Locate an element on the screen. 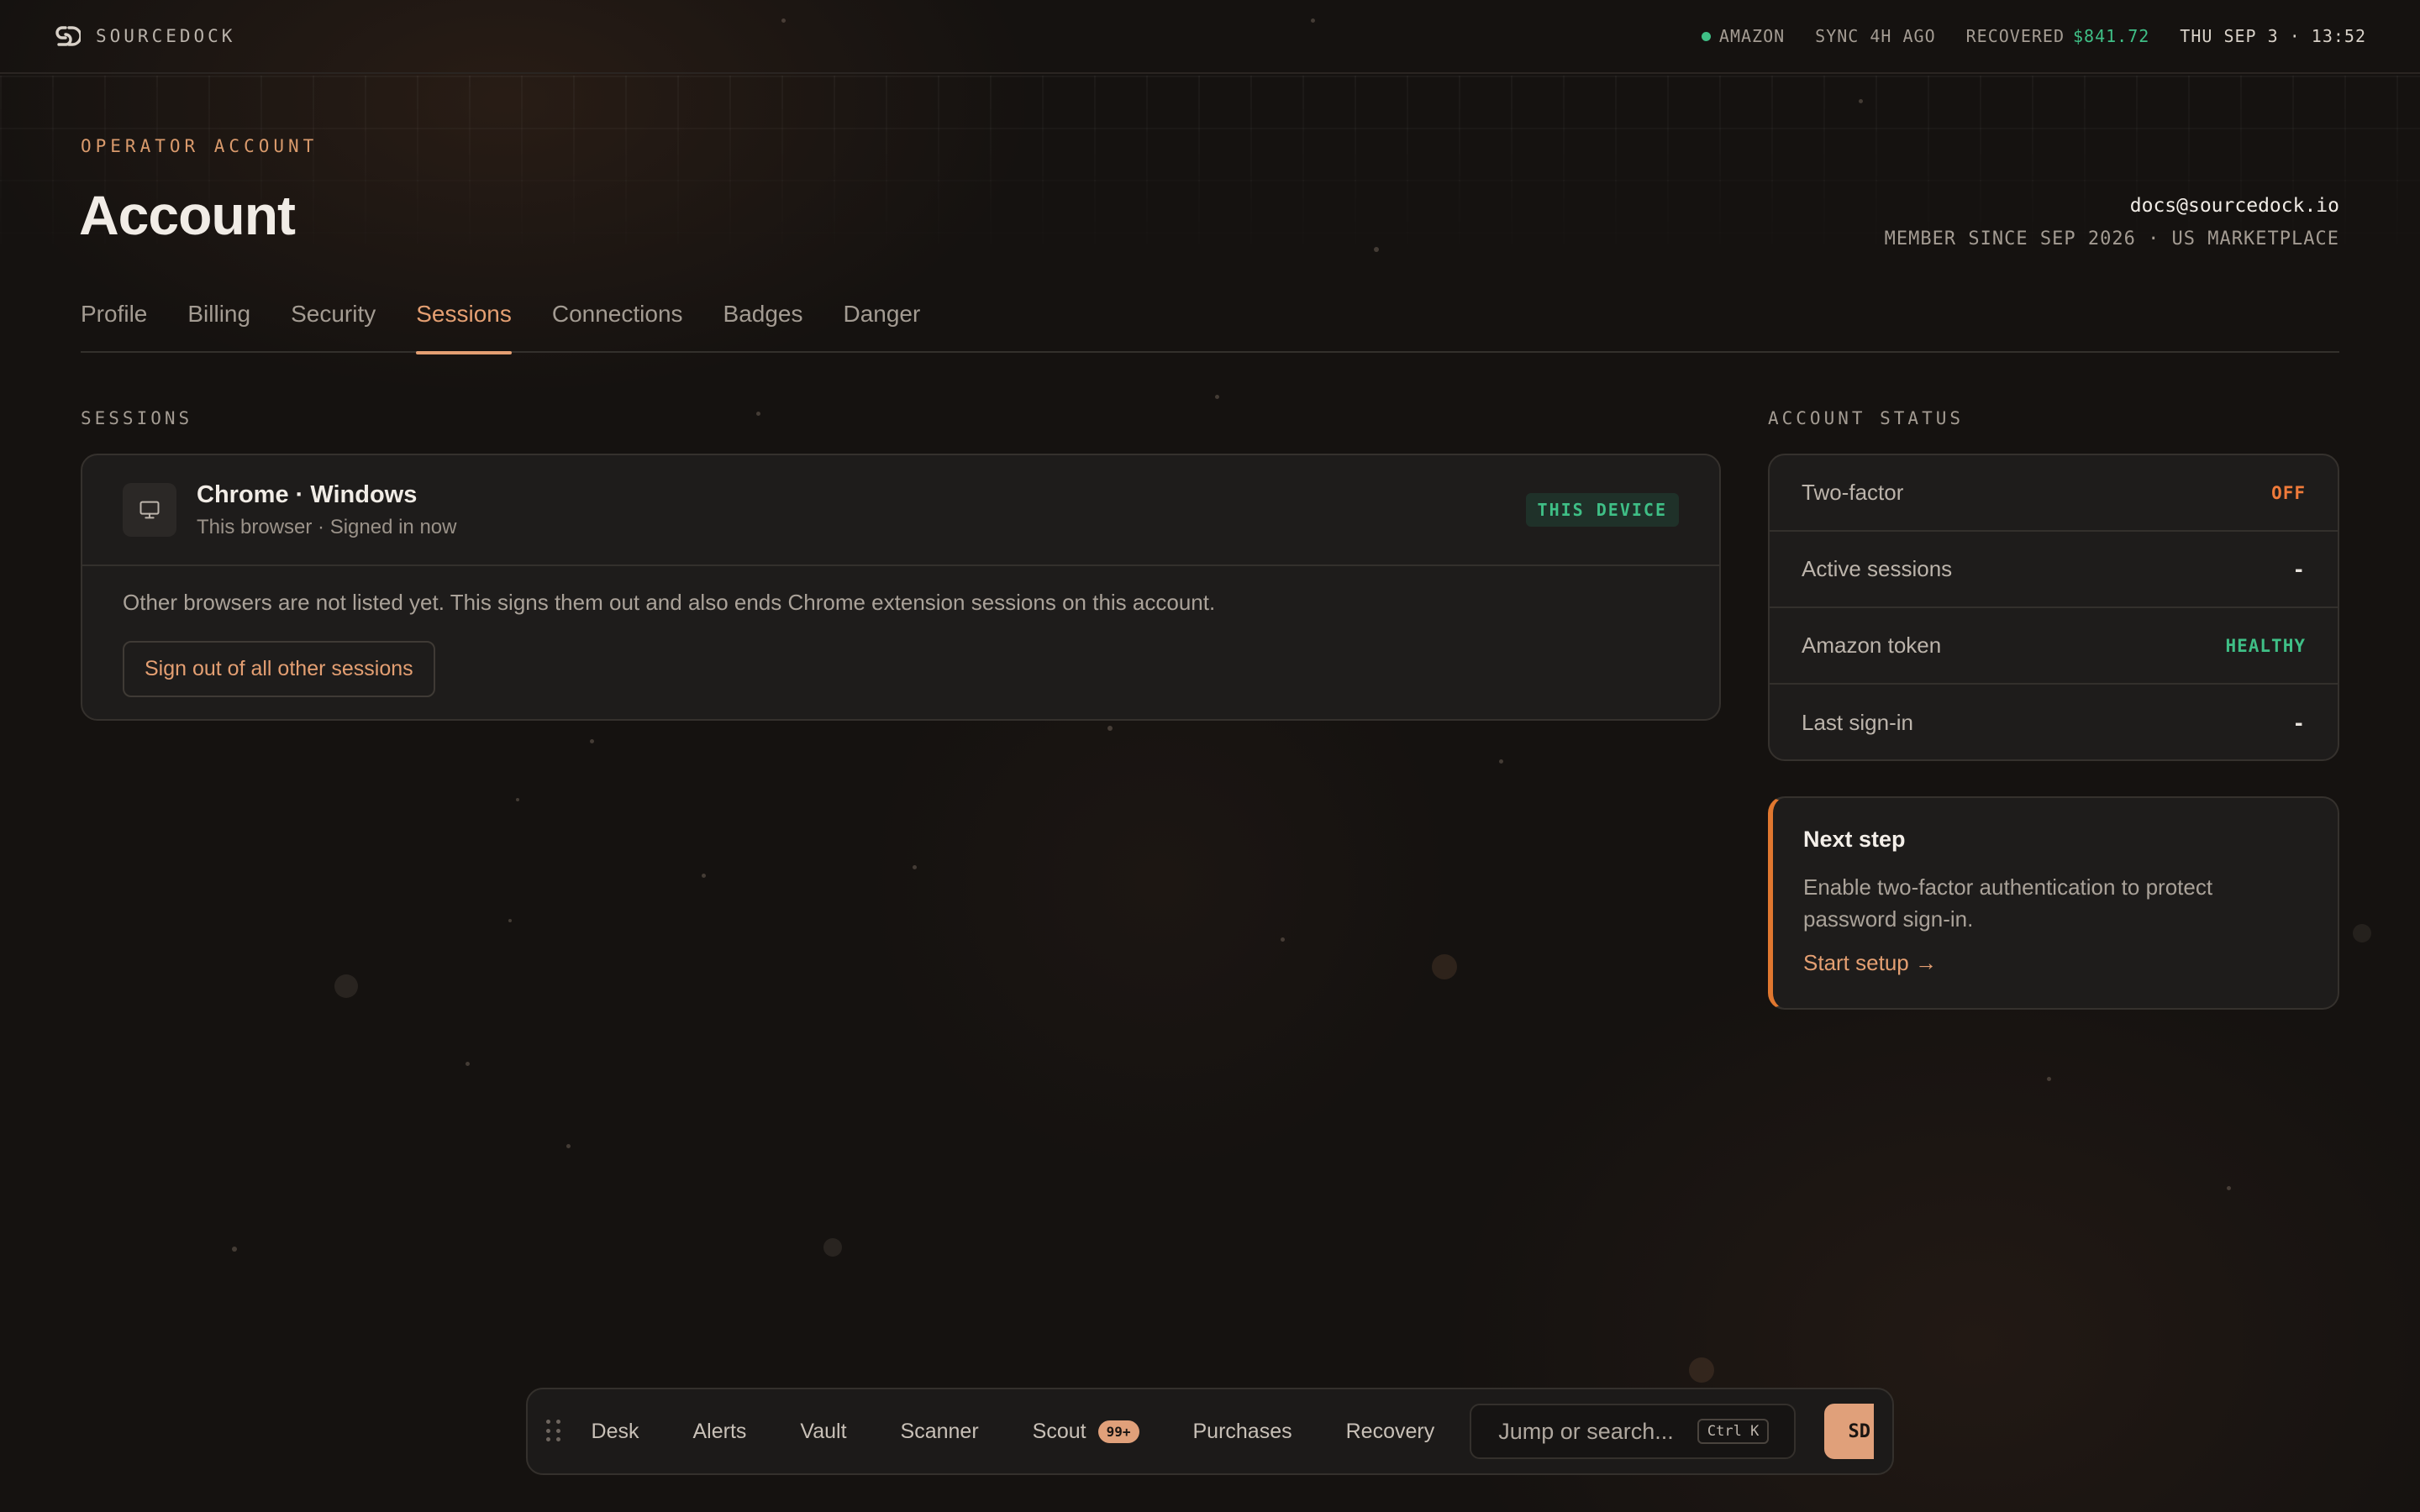  avatar-initials: SD is located at coordinates (1859, 1431).